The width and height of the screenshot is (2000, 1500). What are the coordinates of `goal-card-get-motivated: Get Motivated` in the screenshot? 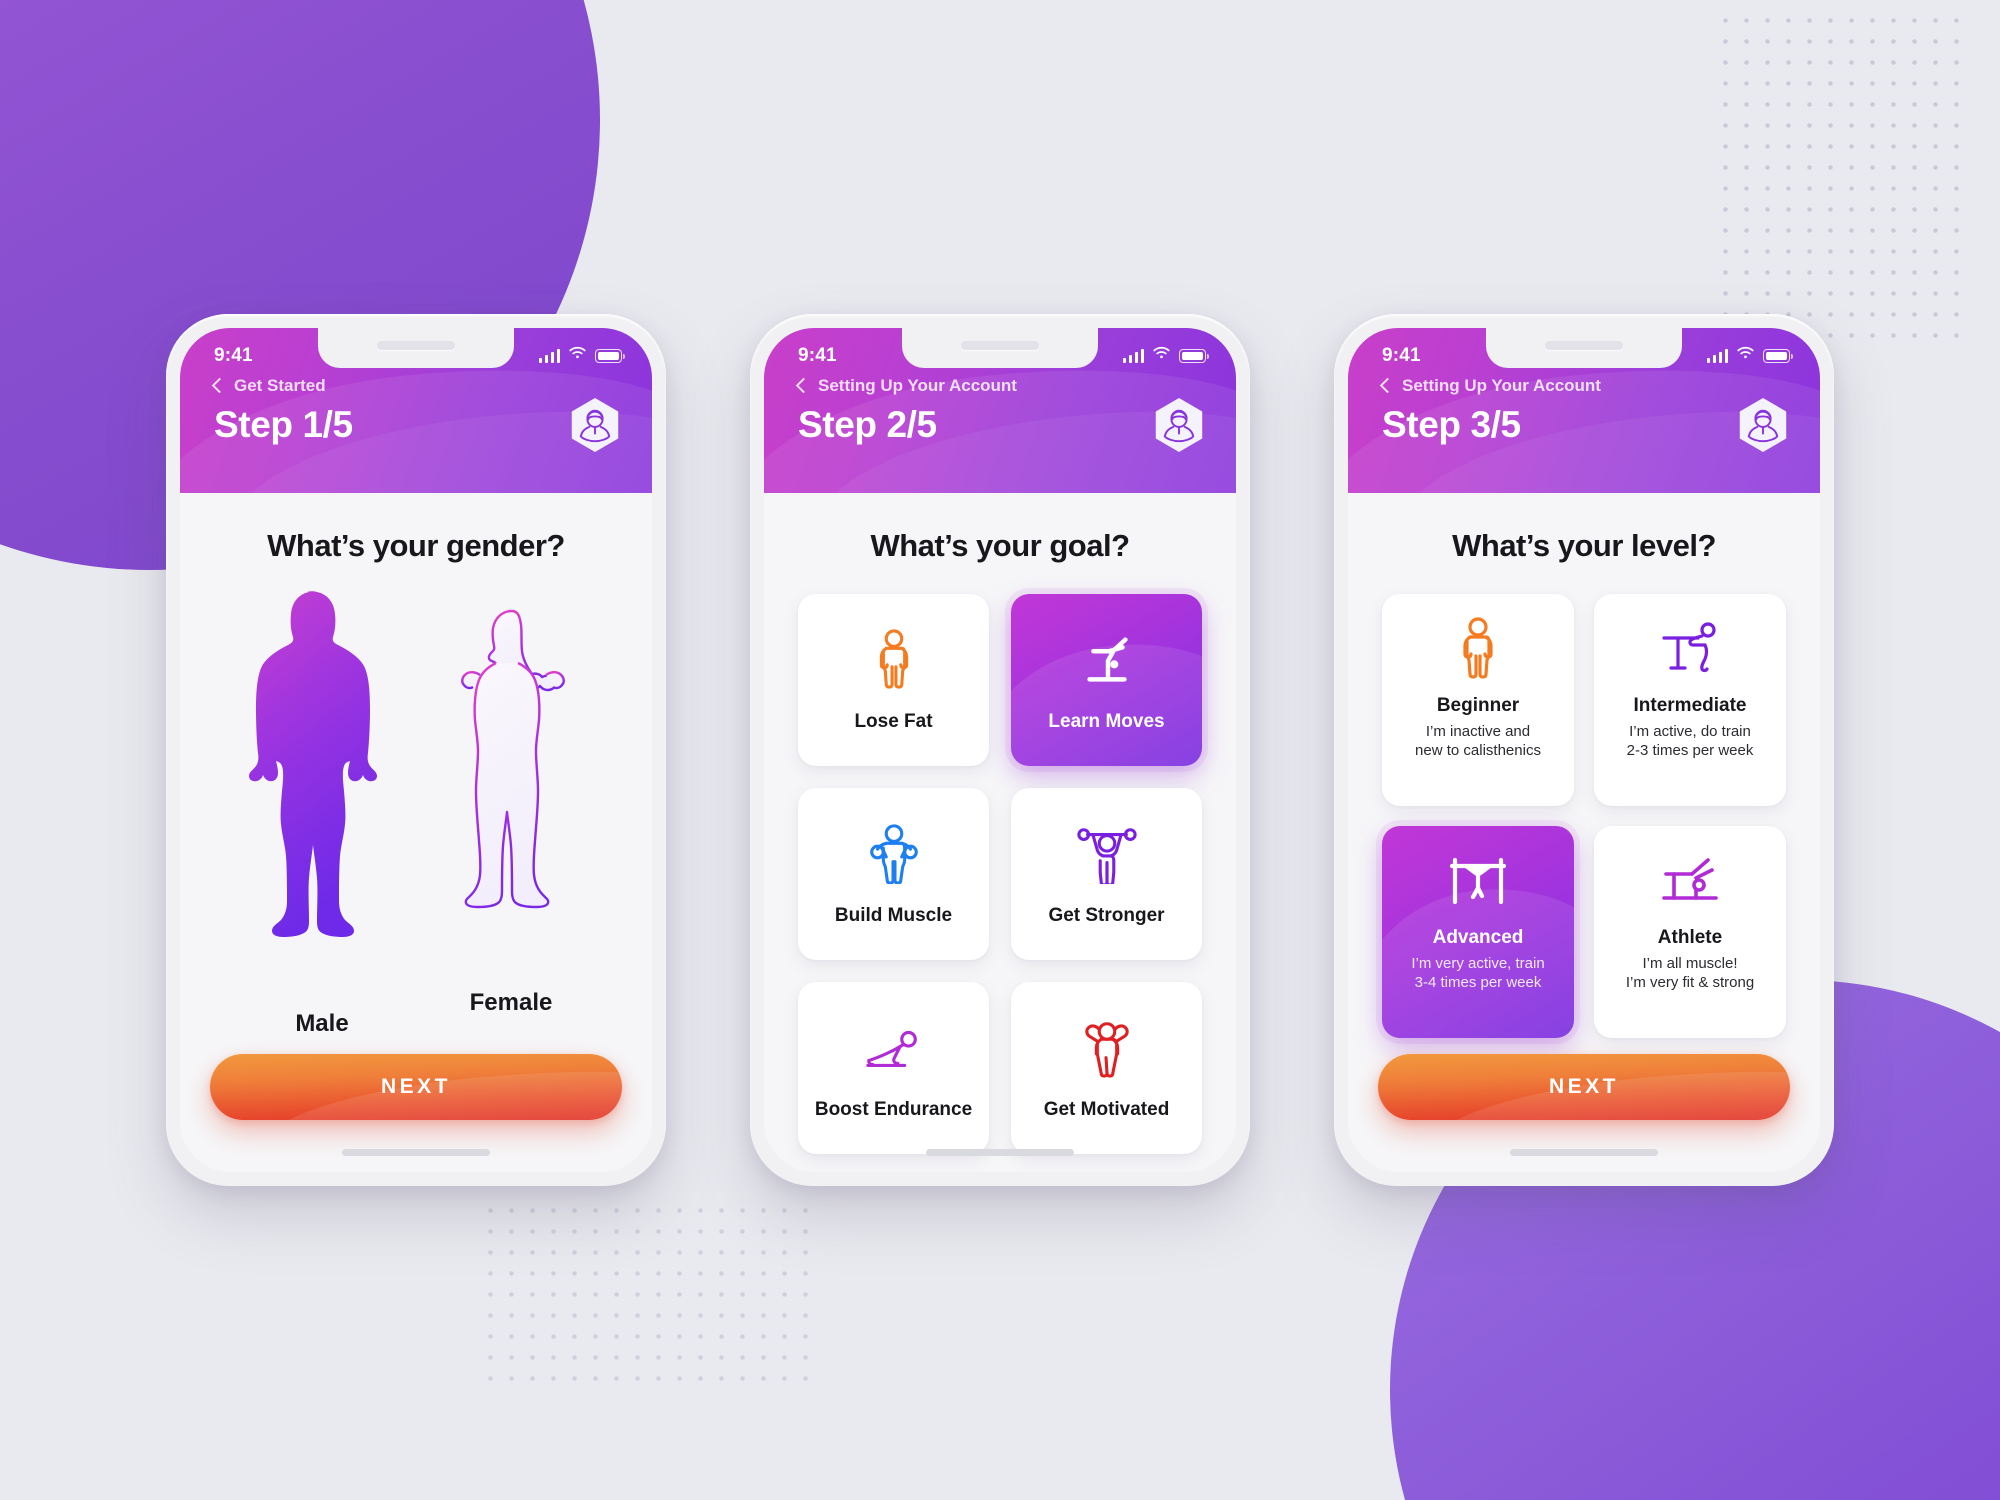 It's located at (1106, 1068).